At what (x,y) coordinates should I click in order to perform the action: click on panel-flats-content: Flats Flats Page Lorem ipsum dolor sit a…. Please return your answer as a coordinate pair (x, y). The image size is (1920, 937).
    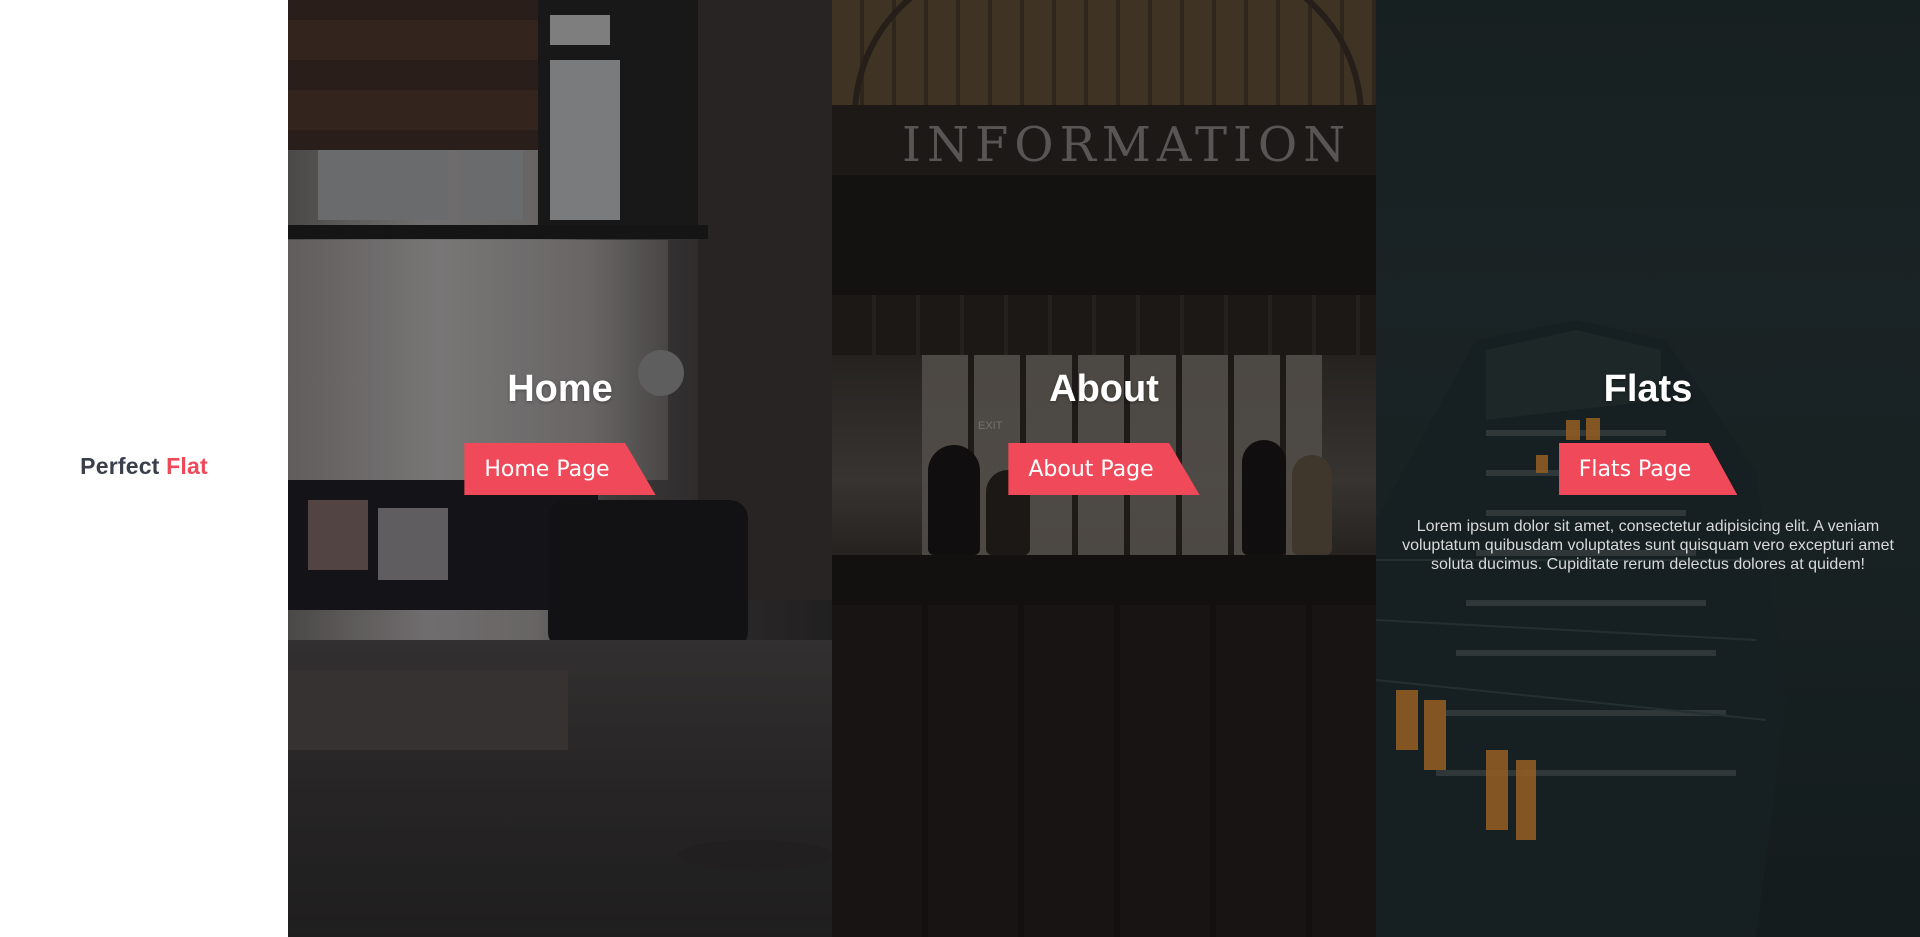
    Looking at the image, I should click on (1648, 477).